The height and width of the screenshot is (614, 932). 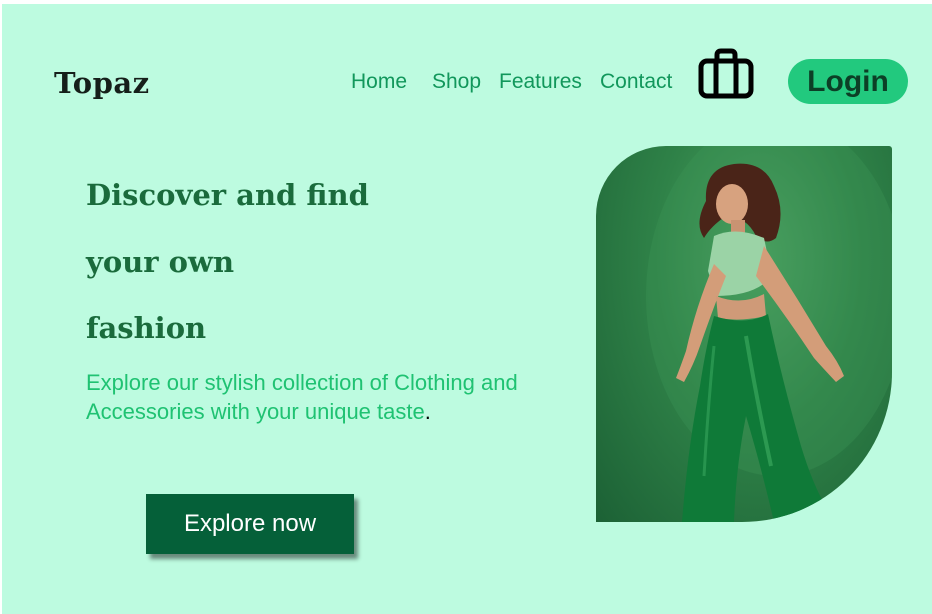 I want to click on hero-headline-line-3: fashion, so click(x=146, y=328).